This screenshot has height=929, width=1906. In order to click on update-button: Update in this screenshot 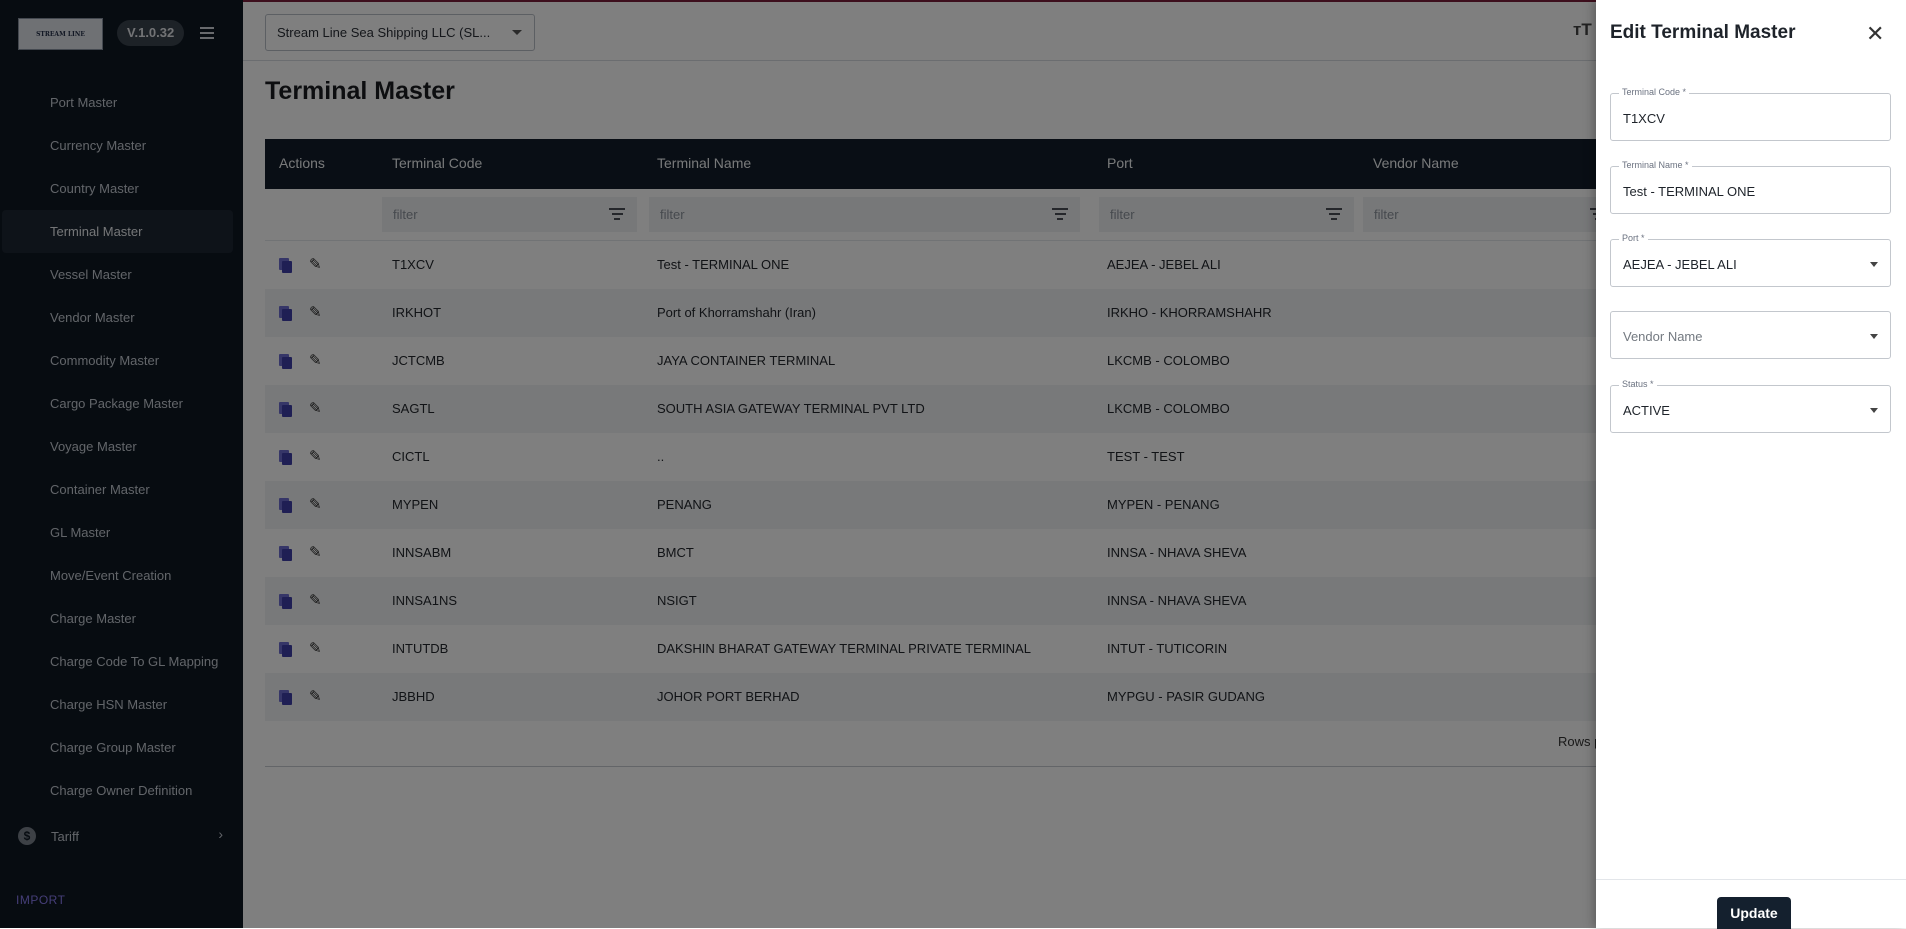, I will do `click(1754, 913)`.